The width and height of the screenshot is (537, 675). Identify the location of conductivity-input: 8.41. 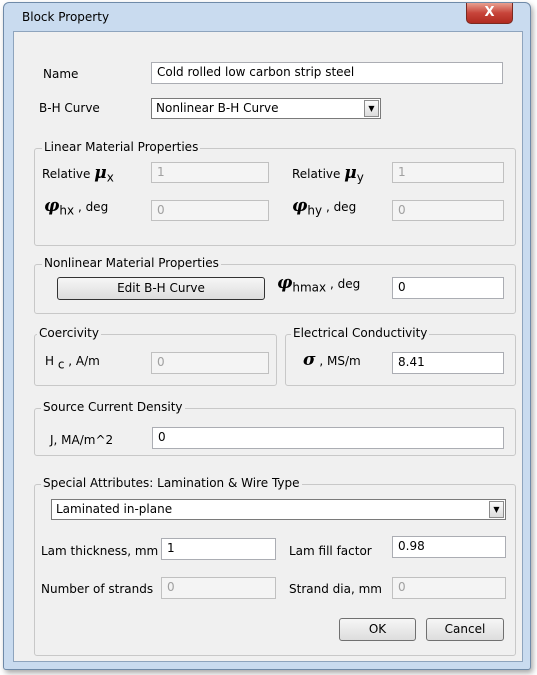
(448, 363).